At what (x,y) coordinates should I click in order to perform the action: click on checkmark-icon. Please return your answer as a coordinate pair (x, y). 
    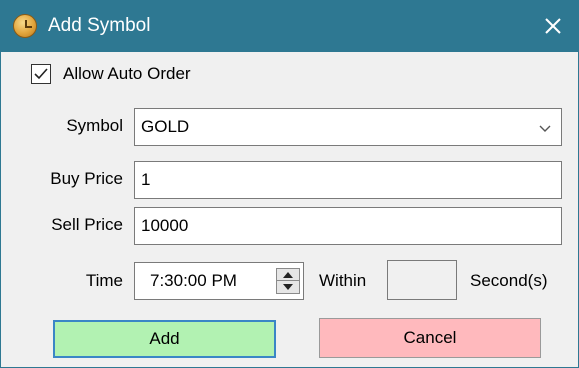
    Looking at the image, I should click on (41, 74).